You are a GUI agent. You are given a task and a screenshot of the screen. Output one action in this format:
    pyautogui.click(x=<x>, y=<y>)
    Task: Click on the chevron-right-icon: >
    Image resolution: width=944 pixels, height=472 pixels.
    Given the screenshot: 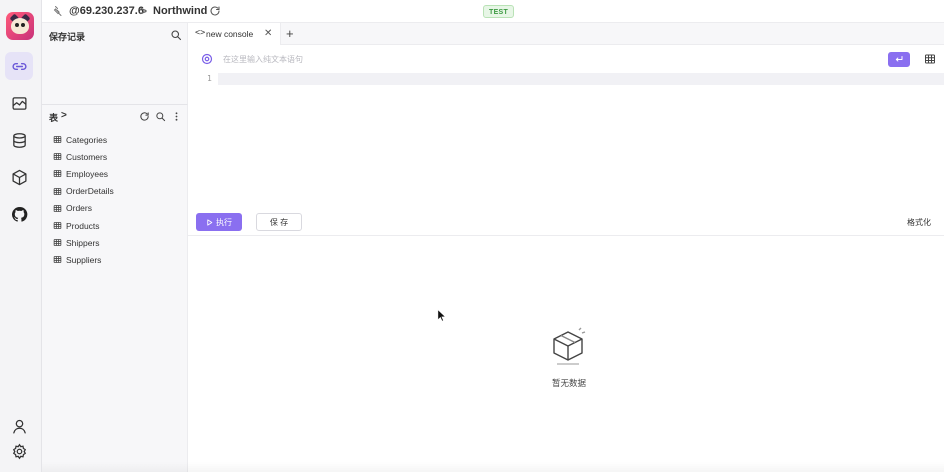 What is the action you would take?
    pyautogui.click(x=64, y=115)
    